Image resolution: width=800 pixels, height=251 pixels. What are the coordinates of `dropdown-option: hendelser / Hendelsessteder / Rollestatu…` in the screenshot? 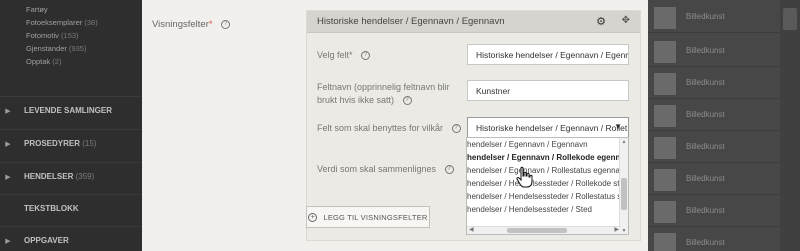 It's located at (547, 196).